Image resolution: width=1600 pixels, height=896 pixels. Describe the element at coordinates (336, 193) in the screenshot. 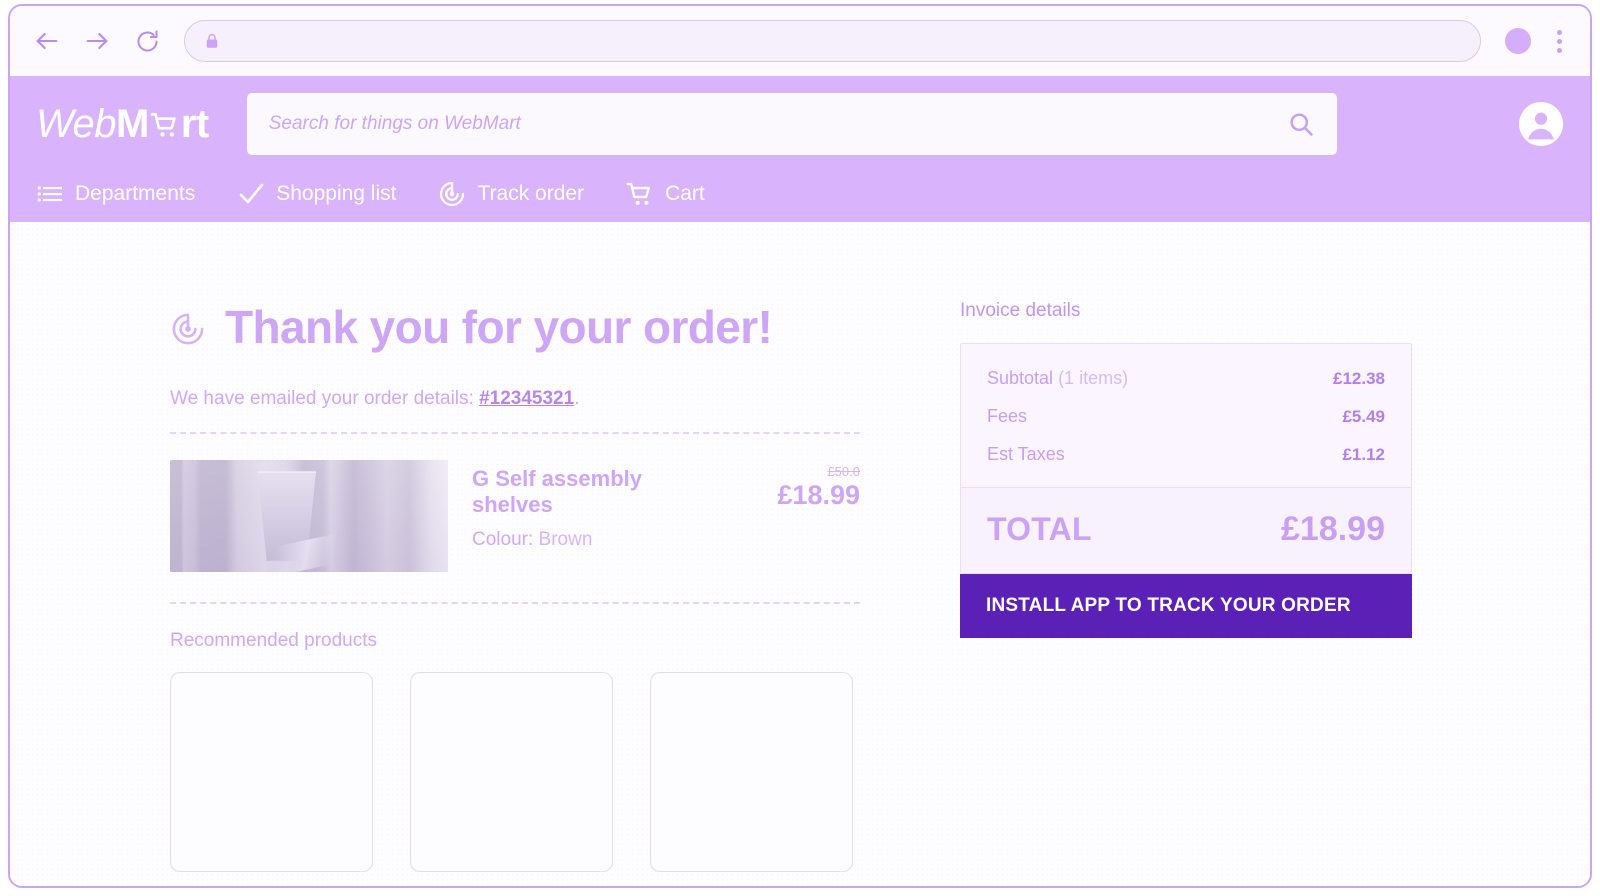

I see `nav-label: Shopping list` at that location.